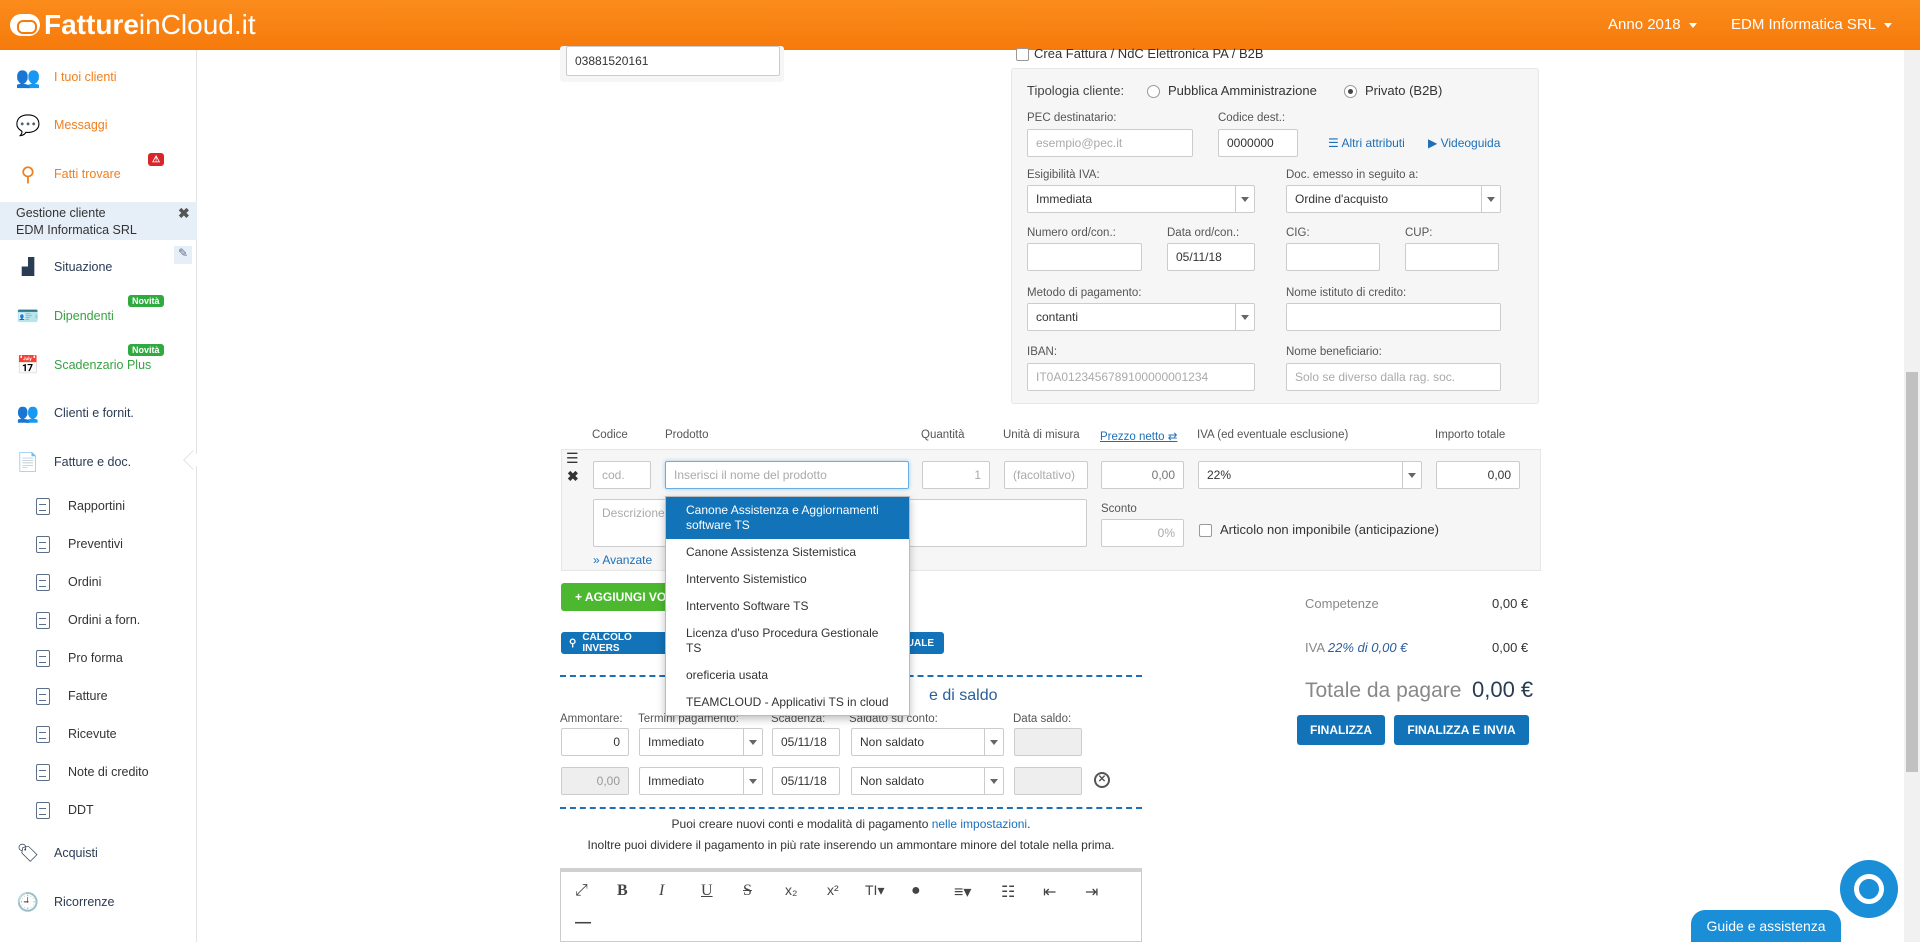 The image size is (1920, 942). Describe the element at coordinates (927, 781) in the screenshot. I see `saldato-select-2: Non saldato` at that location.